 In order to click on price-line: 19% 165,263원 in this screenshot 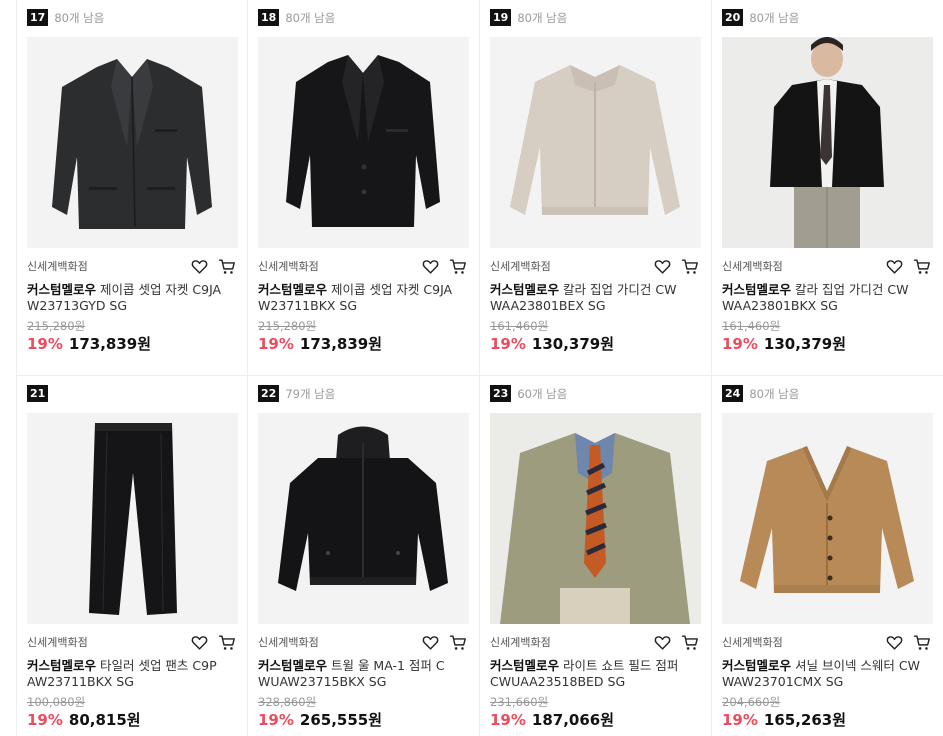, I will do `click(784, 719)`.